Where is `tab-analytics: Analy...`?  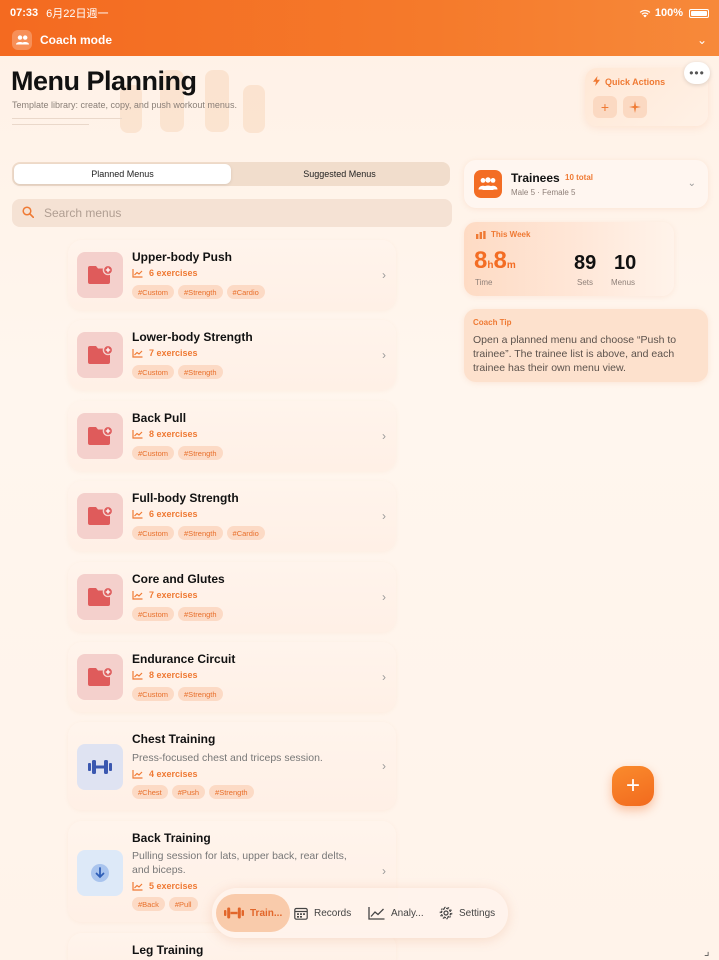
tab-analytics: Analy... is located at coordinates (396, 913).